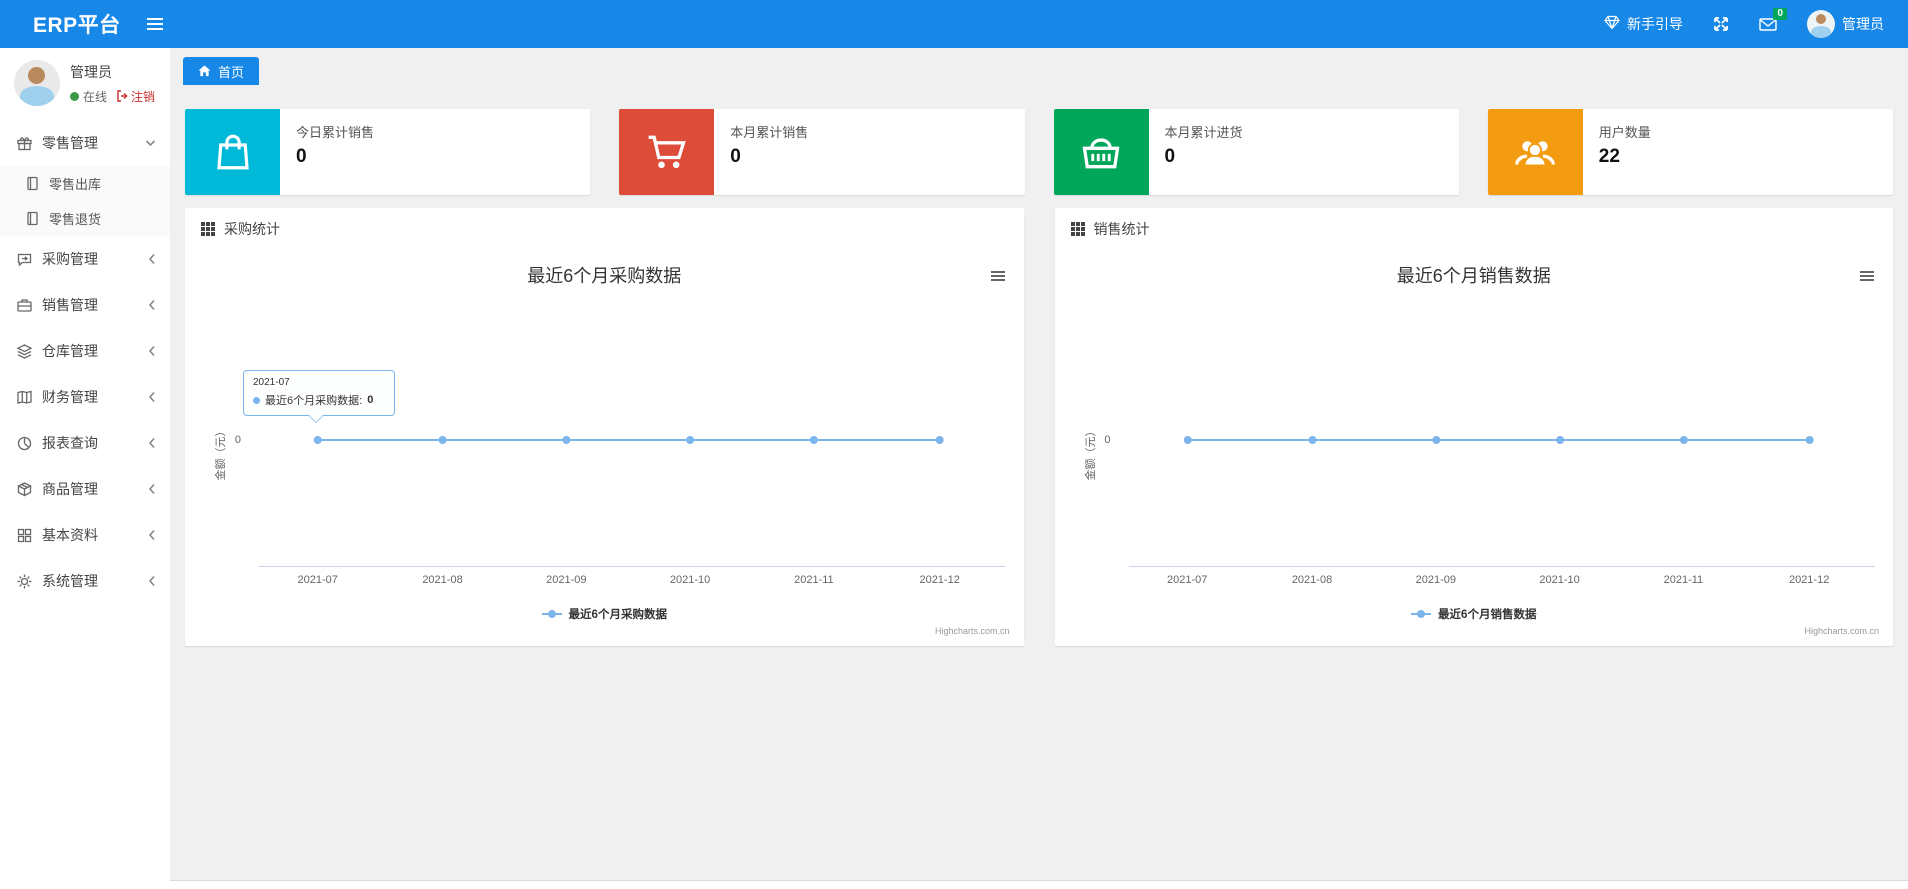 This screenshot has width=1908, height=889. I want to click on sidebar-item-retail: 零售管理, so click(85, 143).